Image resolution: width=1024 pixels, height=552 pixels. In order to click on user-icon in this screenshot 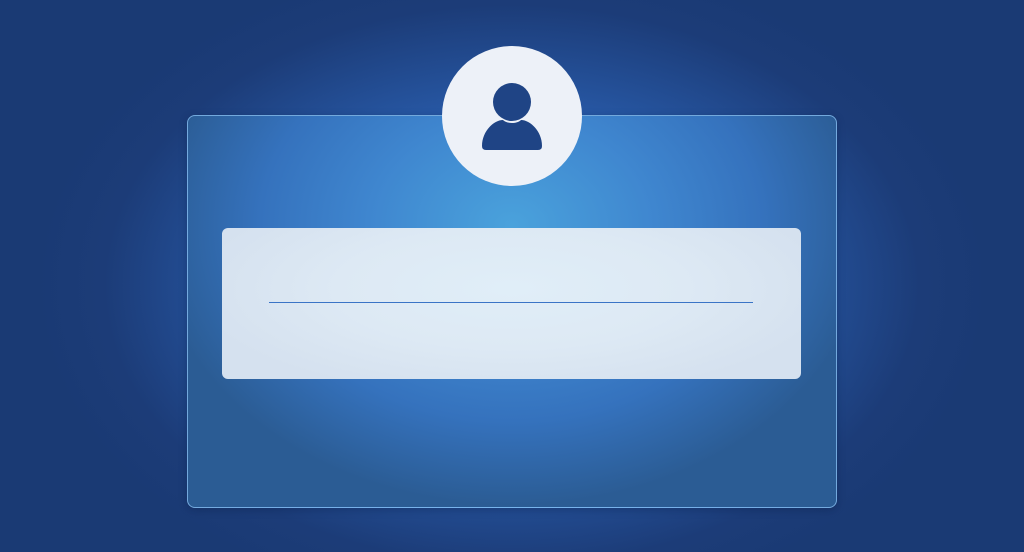, I will do `click(512, 116)`.